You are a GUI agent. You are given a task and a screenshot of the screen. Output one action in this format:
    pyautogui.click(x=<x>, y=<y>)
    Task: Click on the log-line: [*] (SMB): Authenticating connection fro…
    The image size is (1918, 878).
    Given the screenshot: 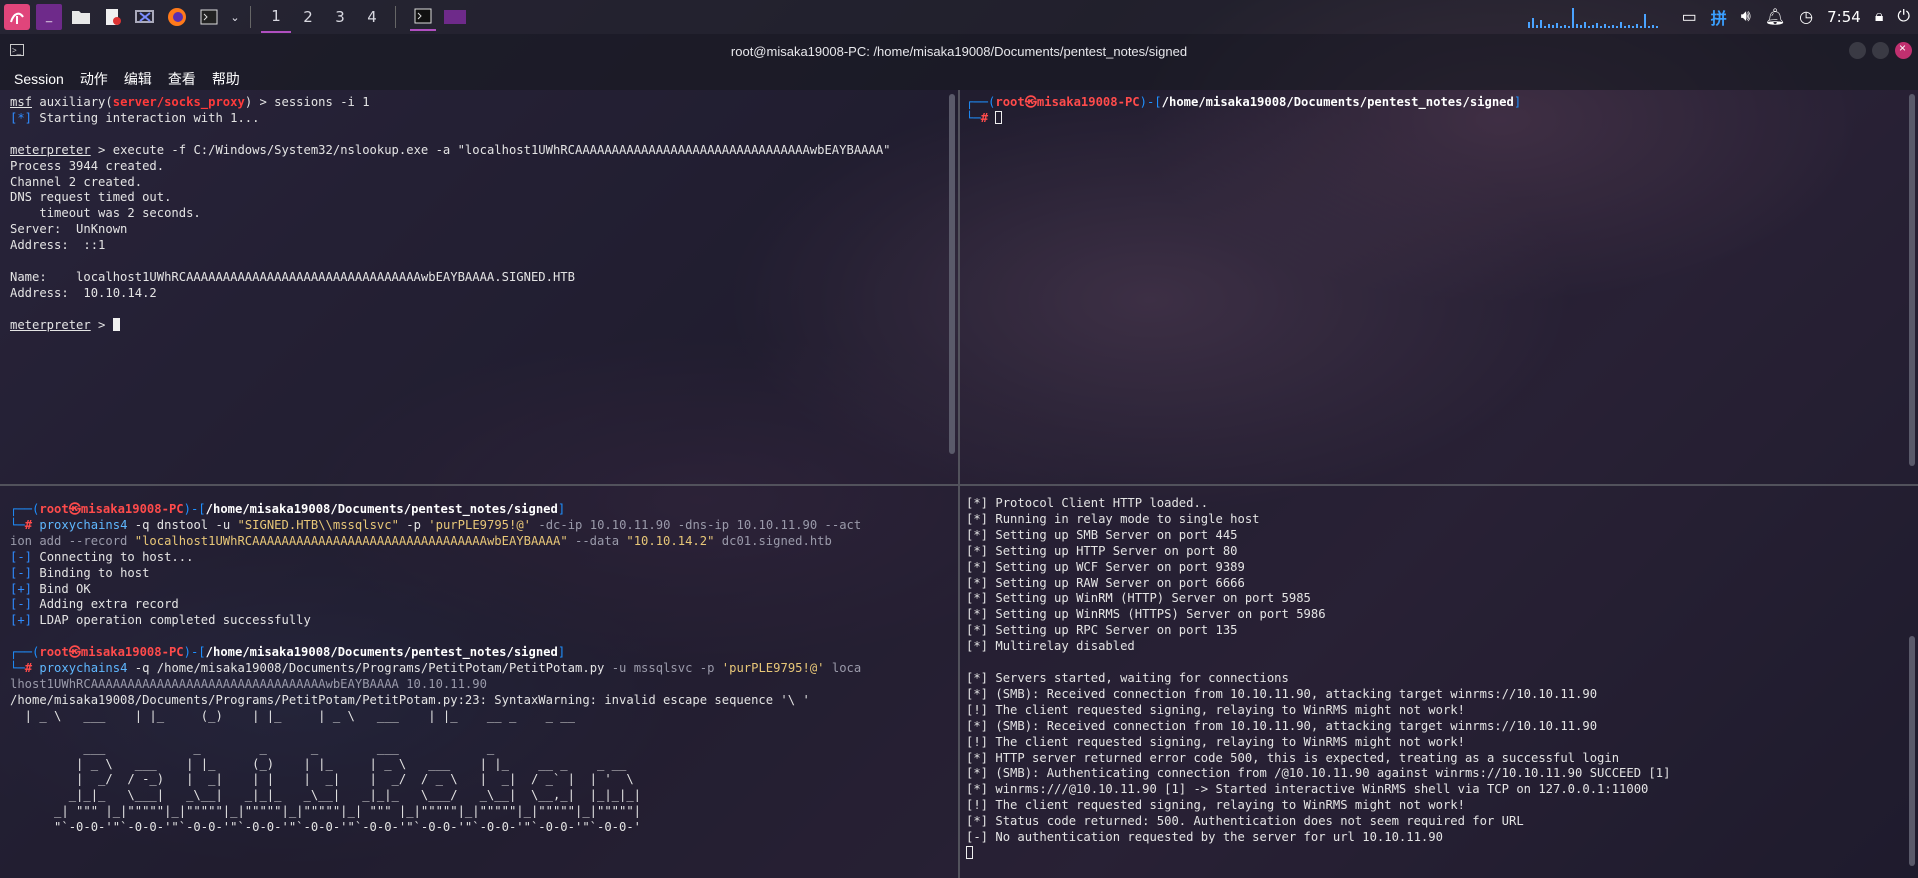 What is the action you would take?
    pyautogui.click(x=1318, y=773)
    